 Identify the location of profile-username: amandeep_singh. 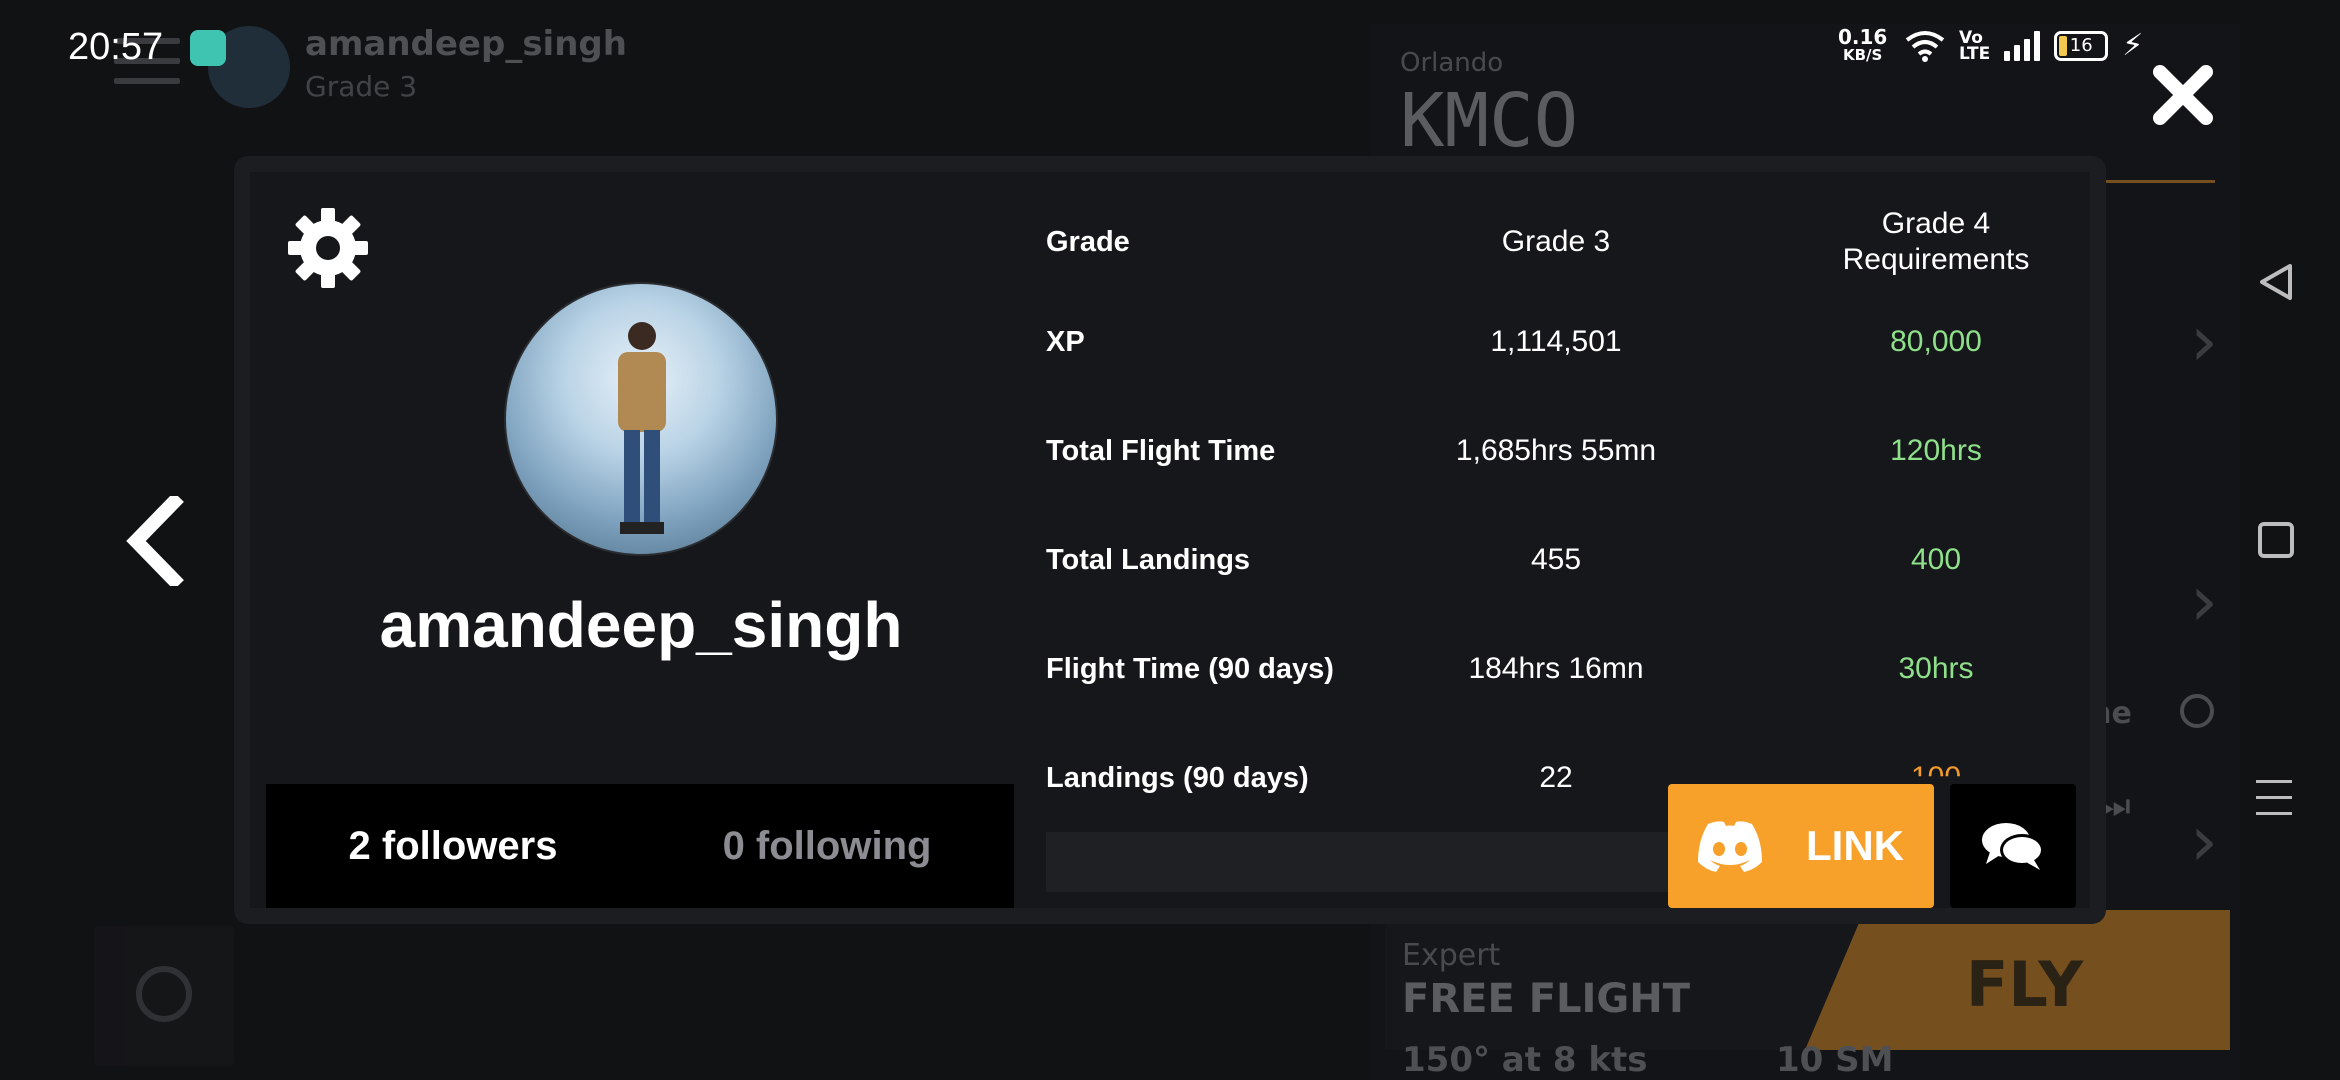
(641, 625).